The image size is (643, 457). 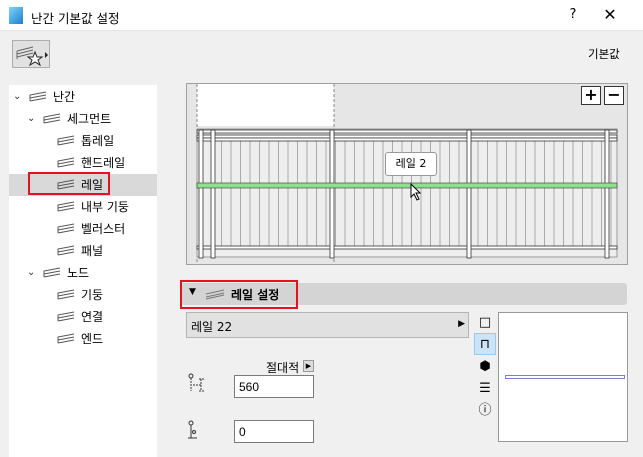 I want to click on tree-item-label: 패널, so click(x=92, y=251).